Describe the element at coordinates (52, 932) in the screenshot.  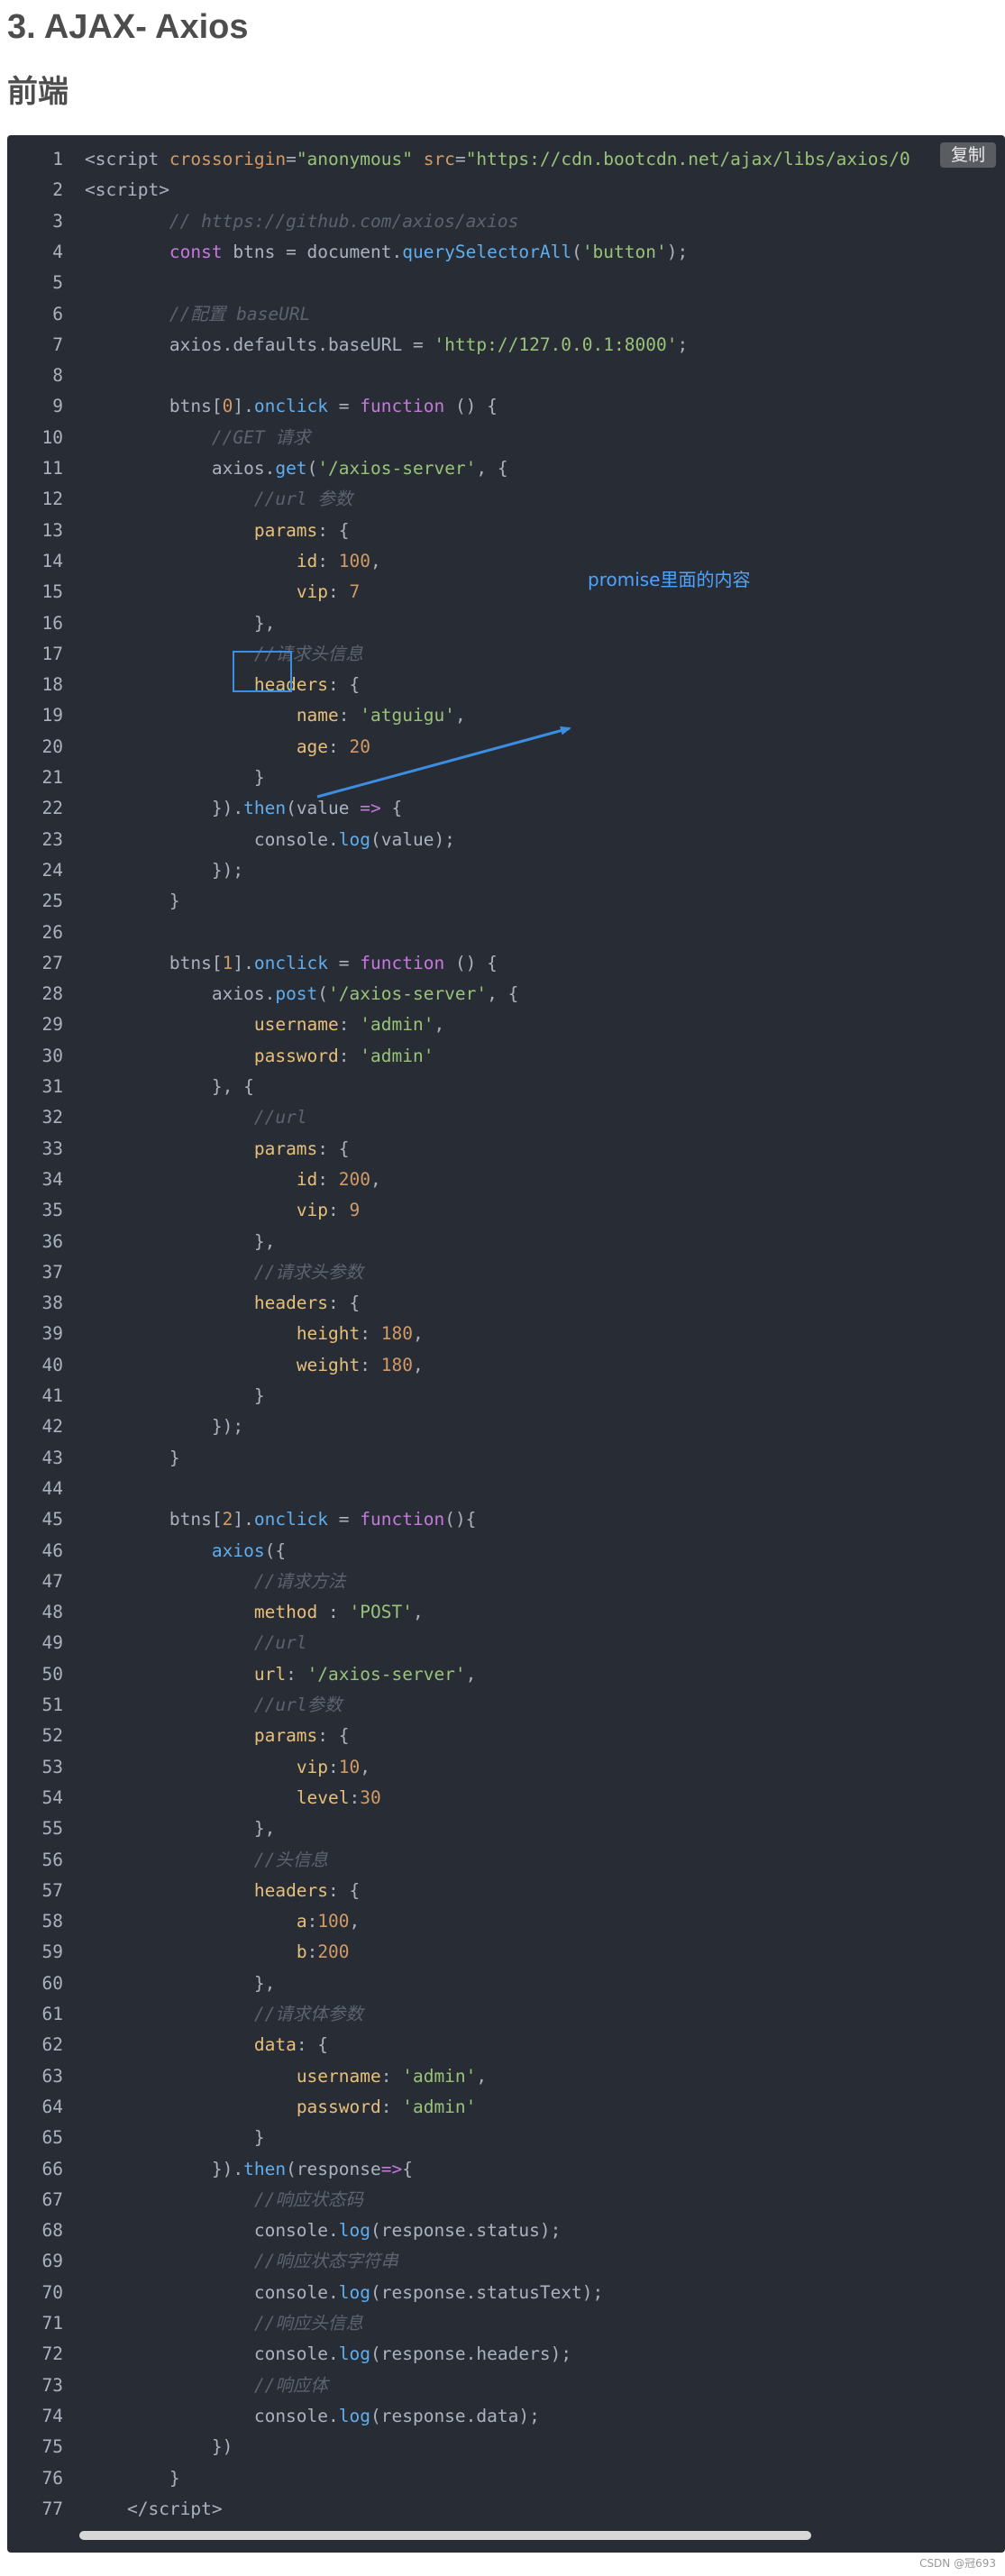
I see `line-number: 26` at that location.